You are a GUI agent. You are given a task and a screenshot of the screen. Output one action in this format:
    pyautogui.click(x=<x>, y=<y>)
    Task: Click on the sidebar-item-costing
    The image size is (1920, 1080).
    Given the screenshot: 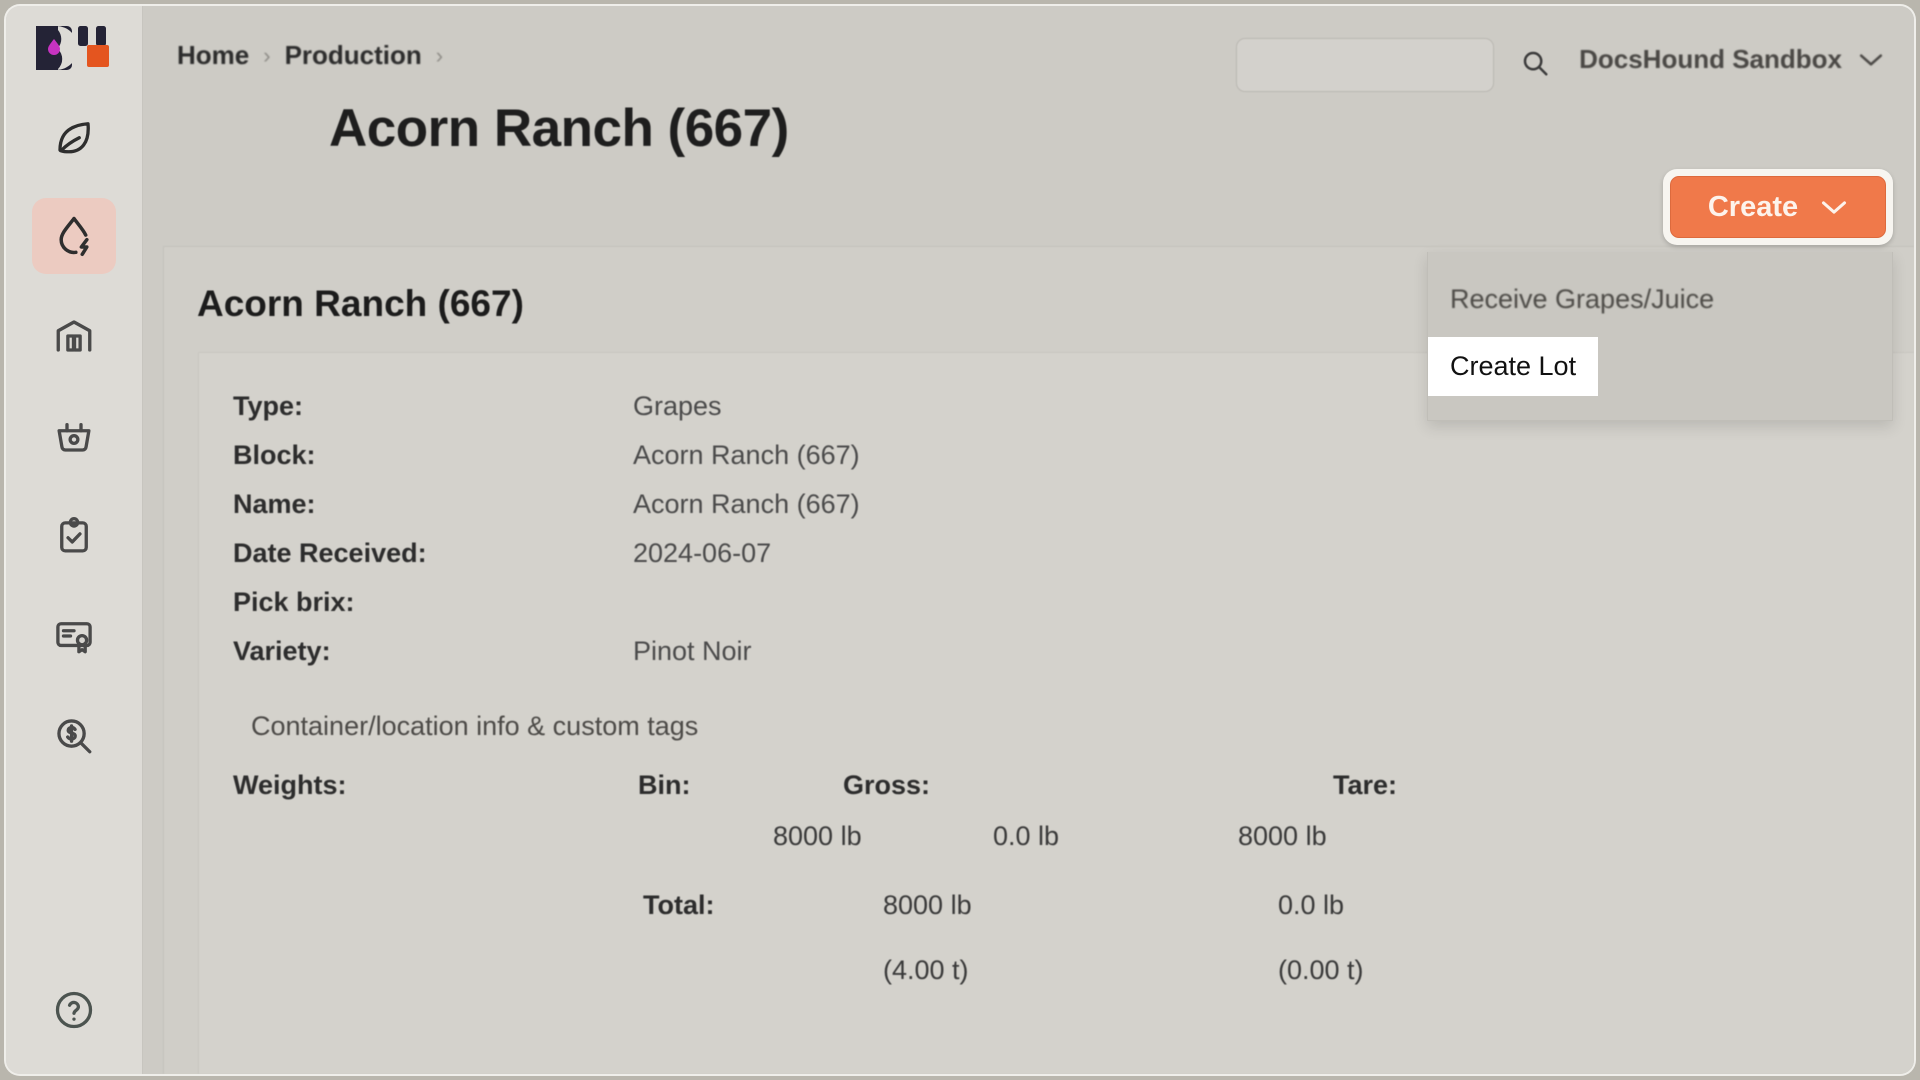 What is the action you would take?
    pyautogui.click(x=74, y=736)
    